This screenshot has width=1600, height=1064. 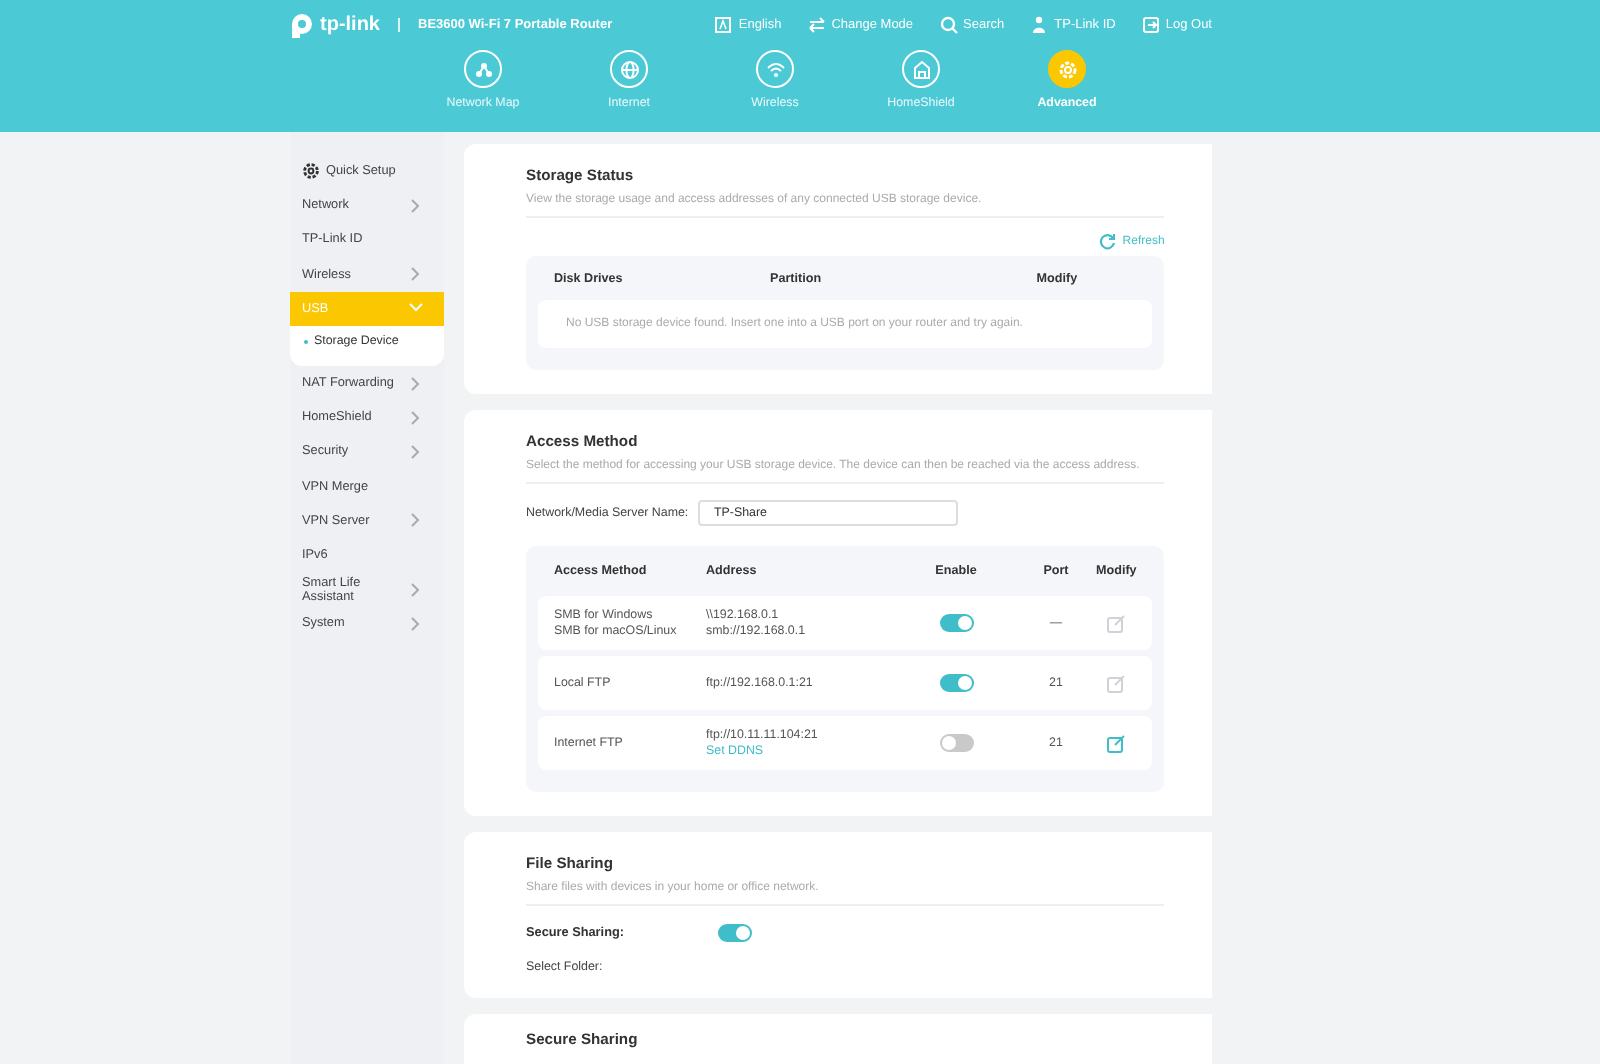 What do you see at coordinates (302, 25) in the screenshot?
I see `logo-icon` at bounding box center [302, 25].